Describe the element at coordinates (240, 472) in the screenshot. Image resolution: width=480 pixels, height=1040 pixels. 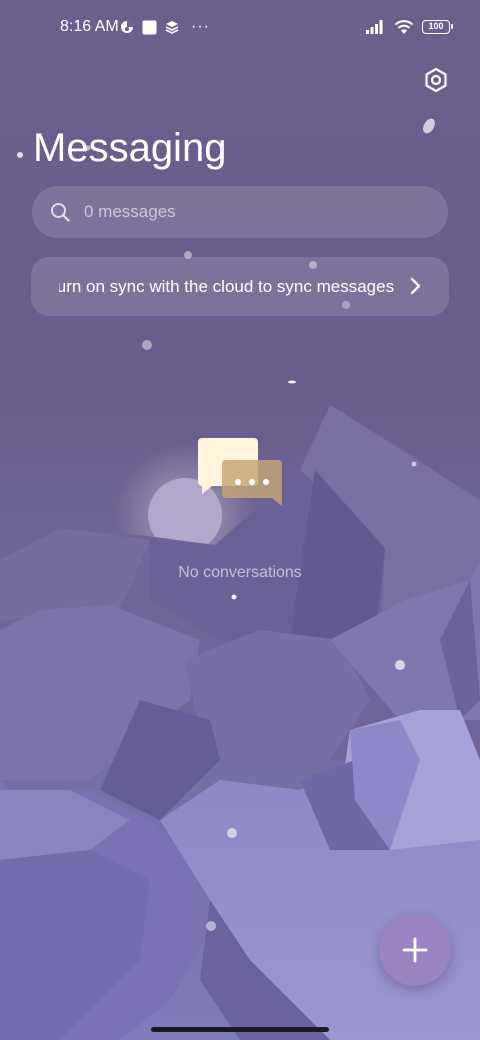
I see `chat-bubbles-icon` at that location.